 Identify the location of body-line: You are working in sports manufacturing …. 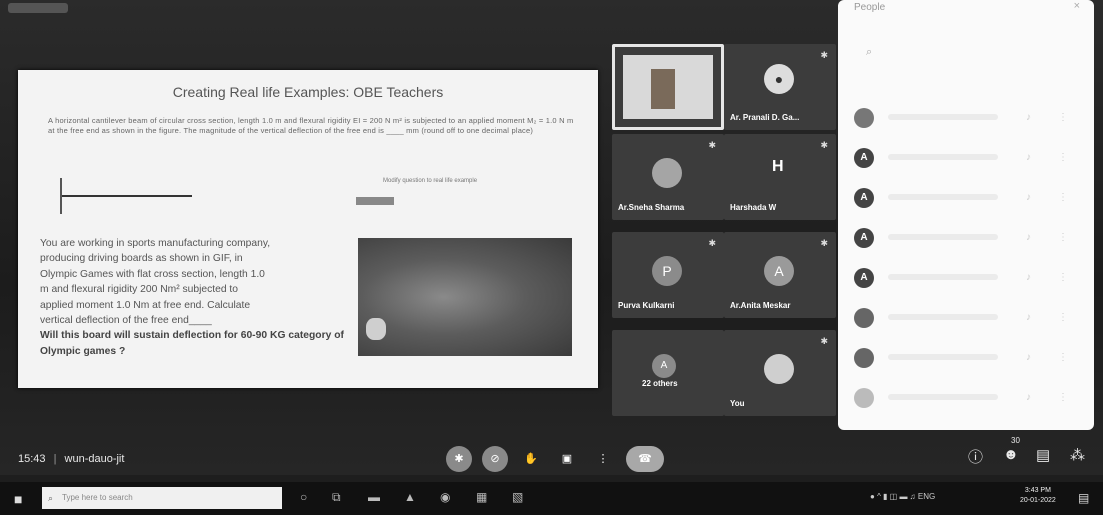
(155, 243).